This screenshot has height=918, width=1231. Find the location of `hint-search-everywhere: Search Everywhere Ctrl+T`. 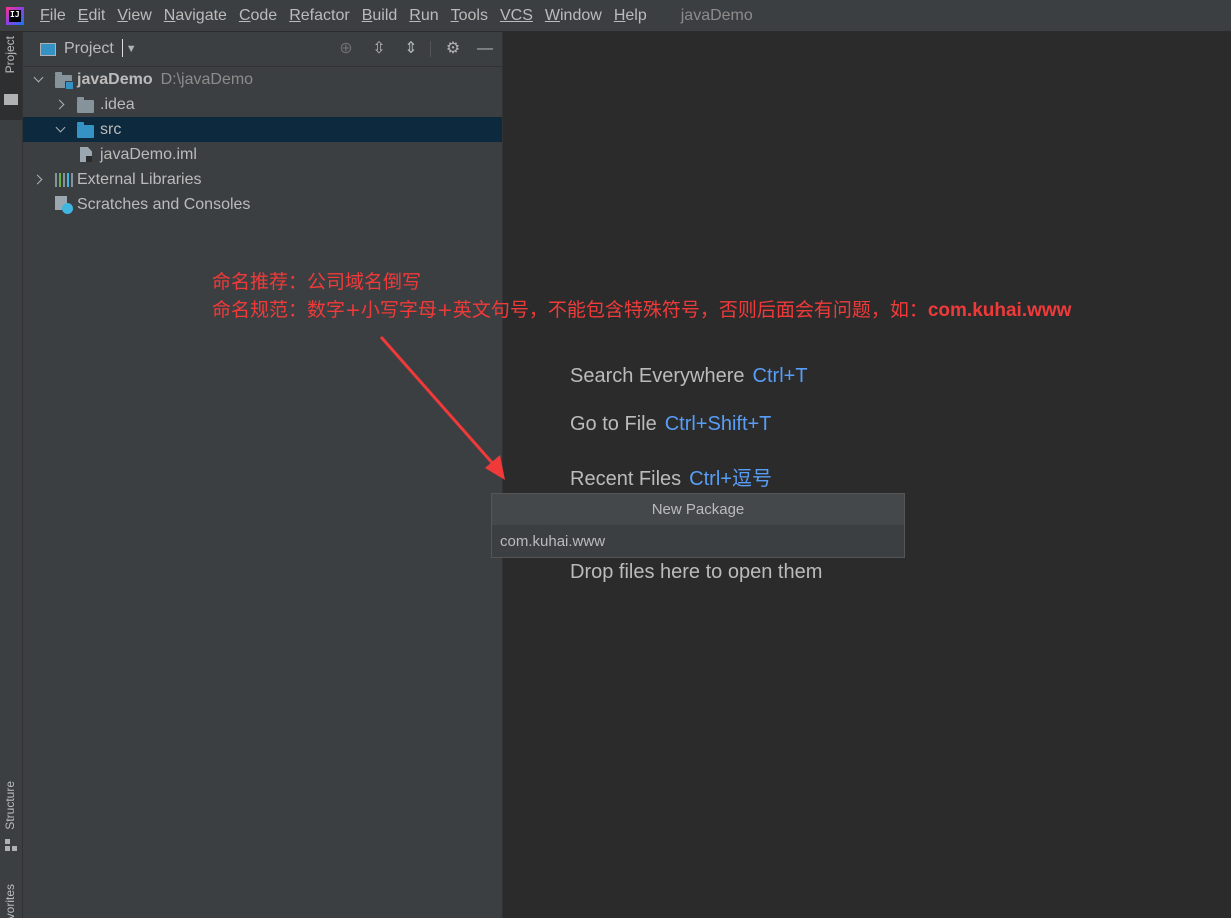

hint-search-everywhere: Search Everywhere Ctrl+T is located at coordinates (689, 376).